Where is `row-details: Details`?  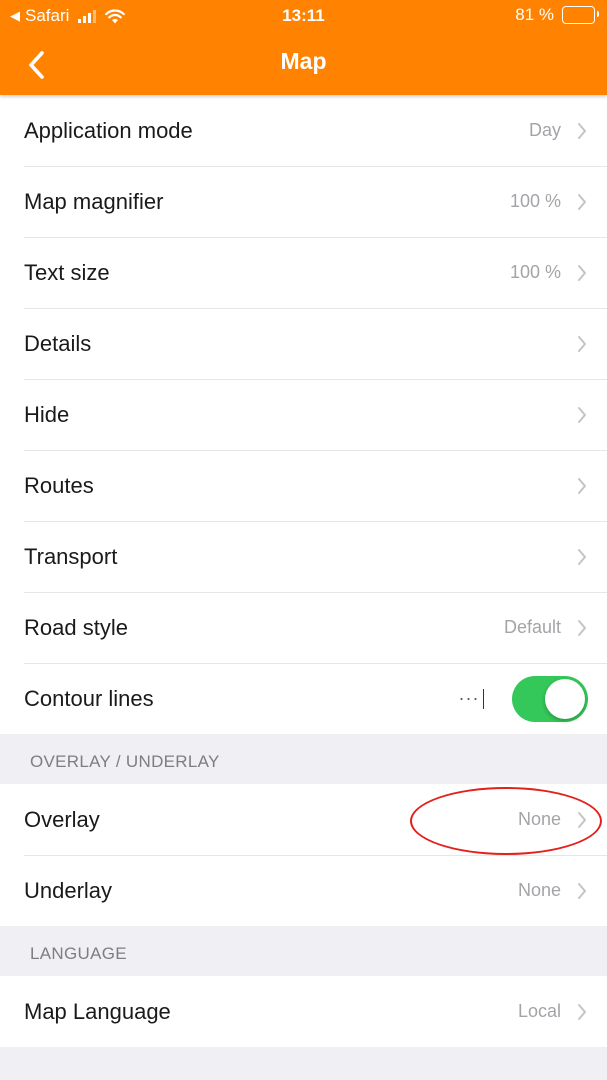
row-details: Details is located at coordinates (303, 343).